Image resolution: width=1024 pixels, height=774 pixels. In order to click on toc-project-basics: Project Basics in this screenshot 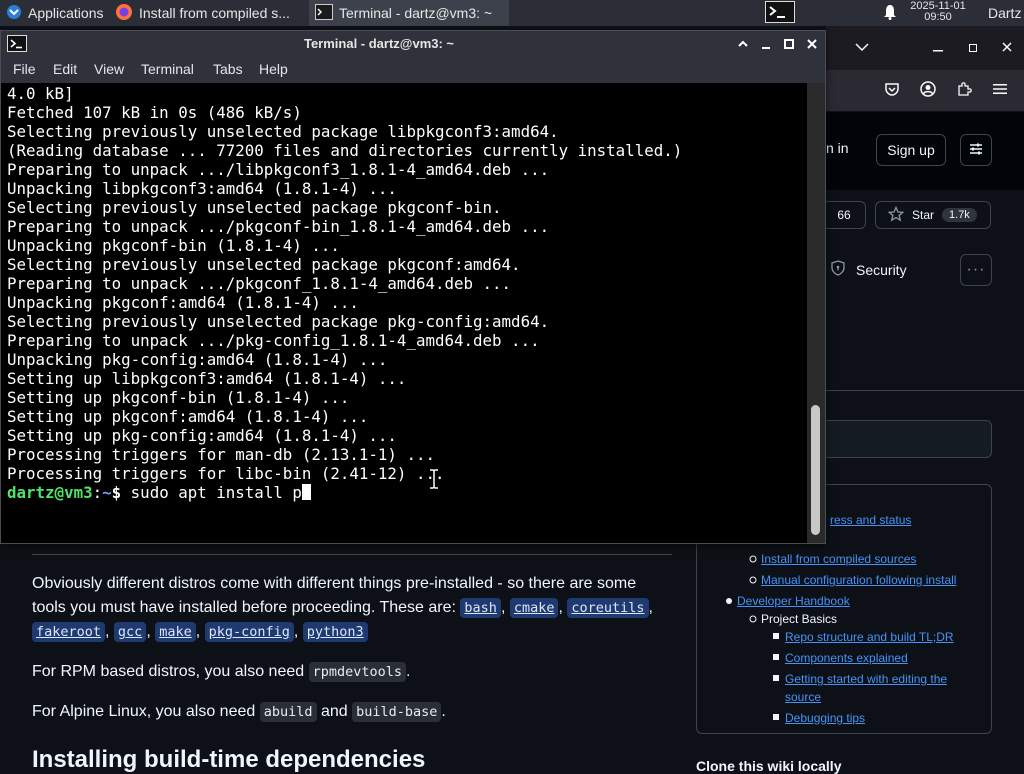, I will do `click(799, 619)`.